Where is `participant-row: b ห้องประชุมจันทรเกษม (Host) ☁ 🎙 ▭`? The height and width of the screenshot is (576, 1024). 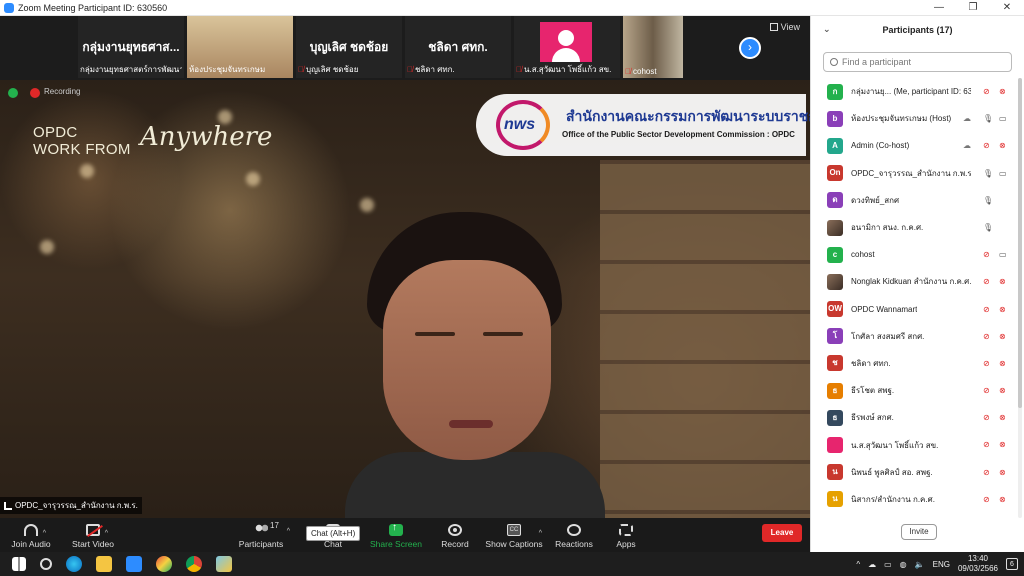 participant-row: b ห้องประชุมจันทรเกษม (Host) ☁ 🎙 ▭ is located at coordinates (914, 118).